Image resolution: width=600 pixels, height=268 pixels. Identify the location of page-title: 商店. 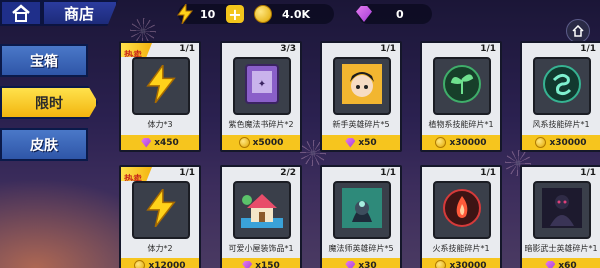
(79, 13).